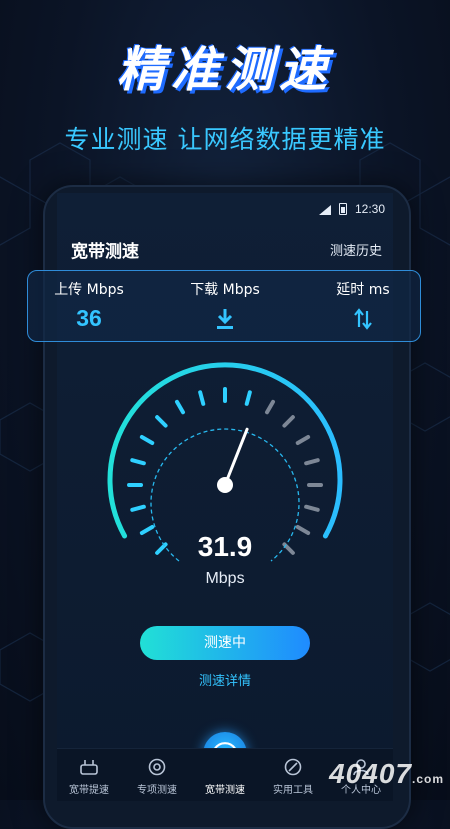 Image resolution: width=450 pixels, height=829 pixels. What do you see at coordinates (225, 139) in the screenshot?
I see `promo-subline: 专业测速 让网络数据更精准` at bounding box center [225, 139].